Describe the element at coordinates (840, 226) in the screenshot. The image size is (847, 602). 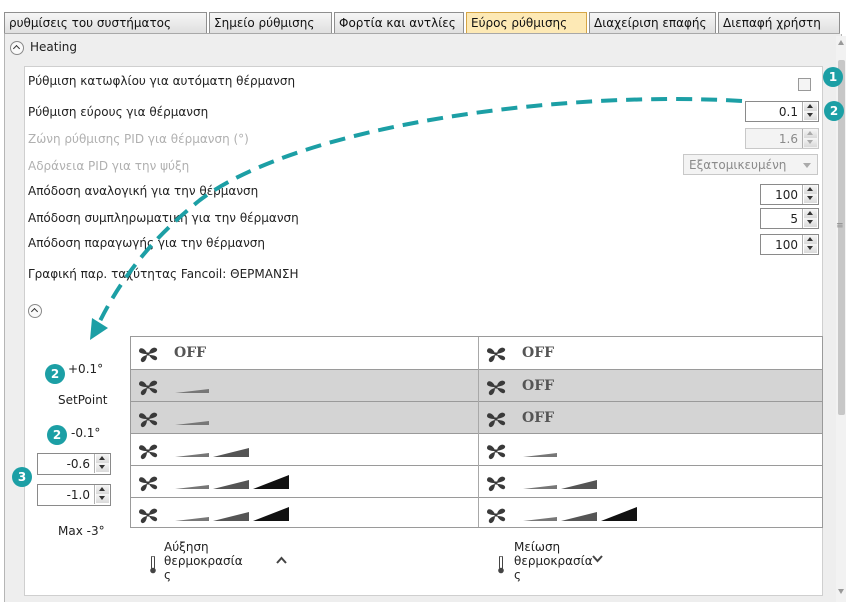
I see `splitter-grip-icon: ≡` at that location.